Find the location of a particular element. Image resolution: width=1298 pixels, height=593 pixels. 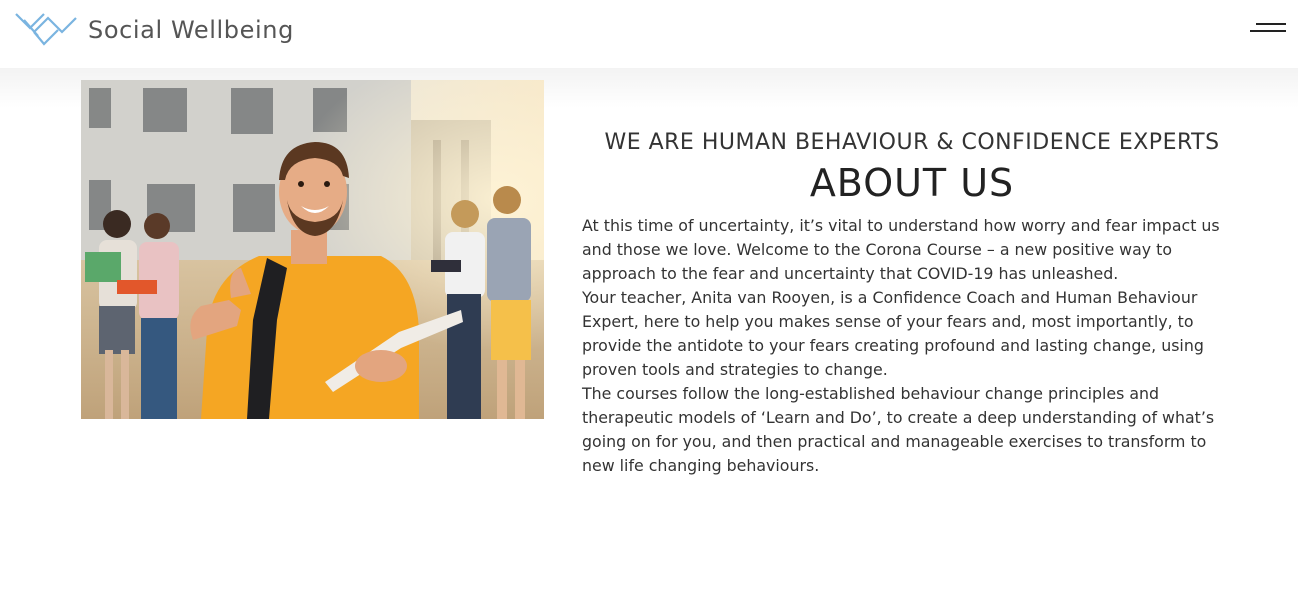

home-logo-link: Social Wellbeing is located at coordinates (154, 30).